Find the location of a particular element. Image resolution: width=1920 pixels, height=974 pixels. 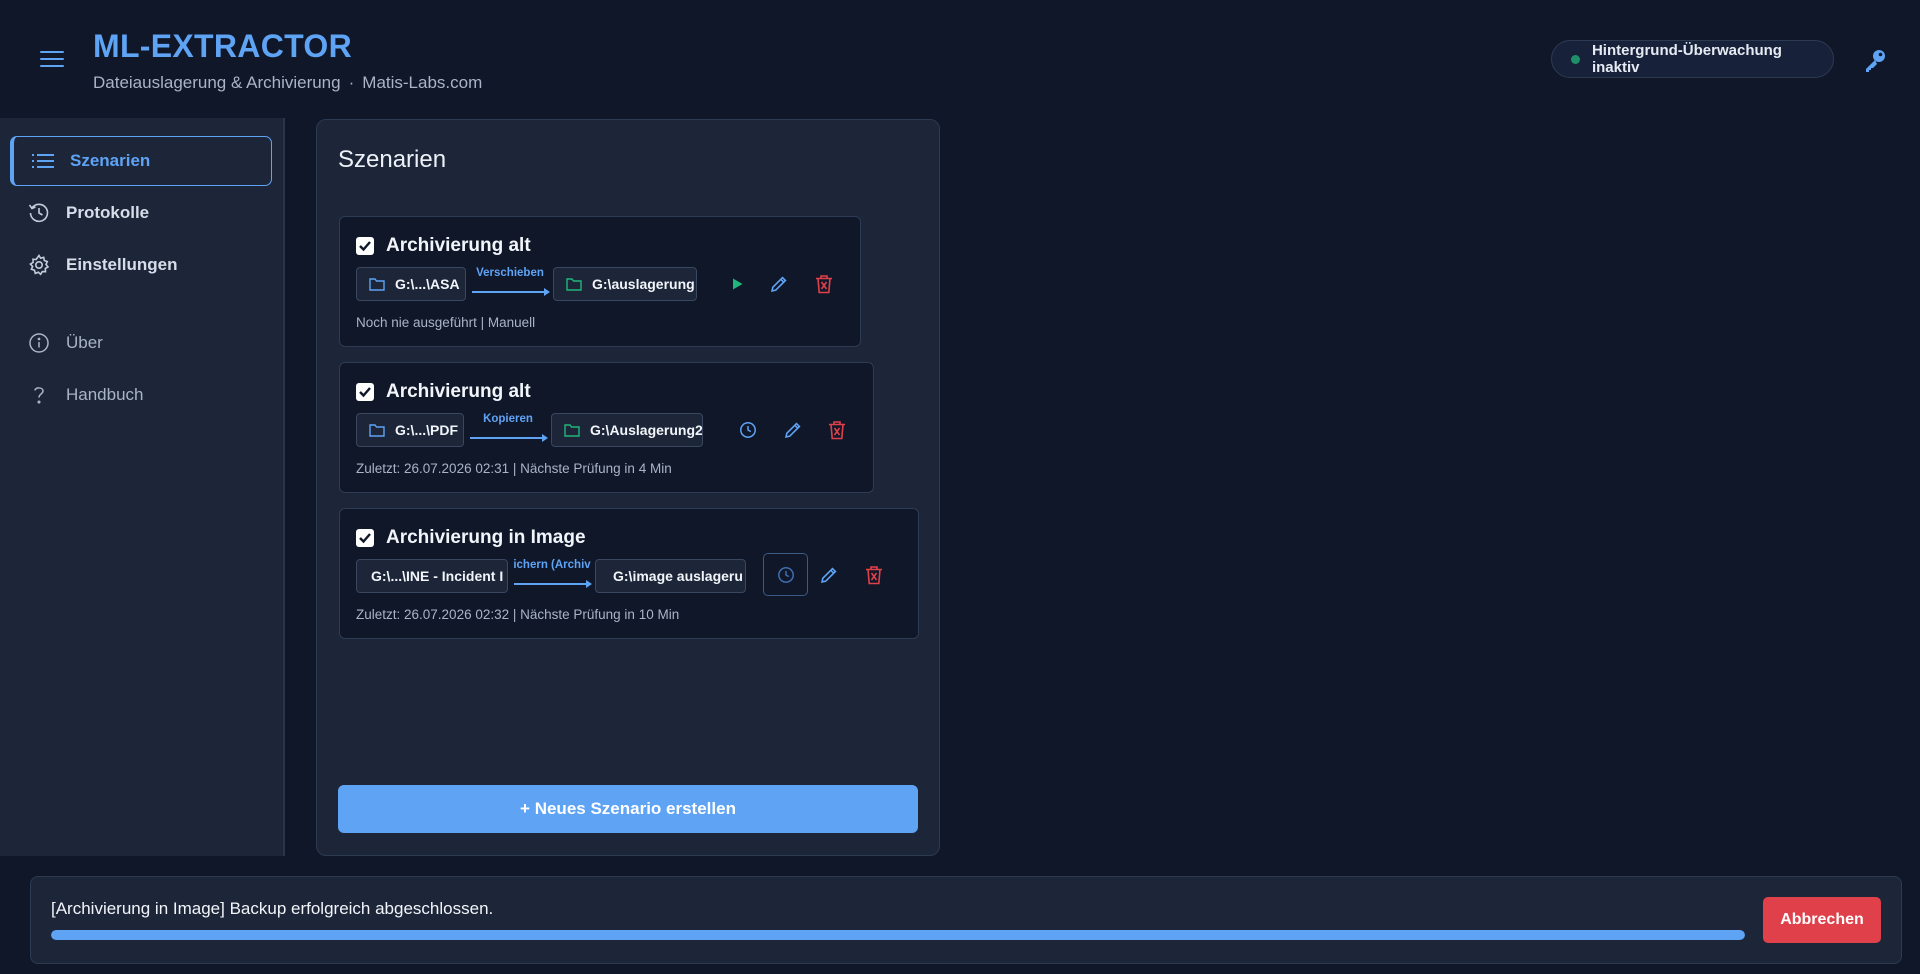

key-icon is located at coordinates (1875, 61).